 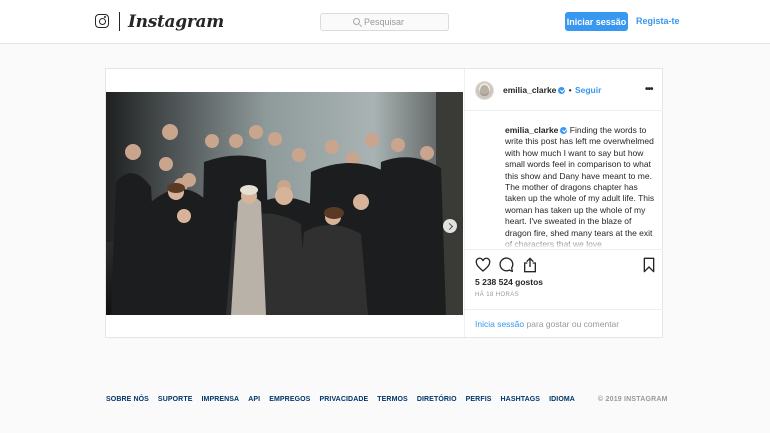 What do you see at coordinates (390, 22) in the screenshot?
I see `search-input` at bounding box center [390, 22].